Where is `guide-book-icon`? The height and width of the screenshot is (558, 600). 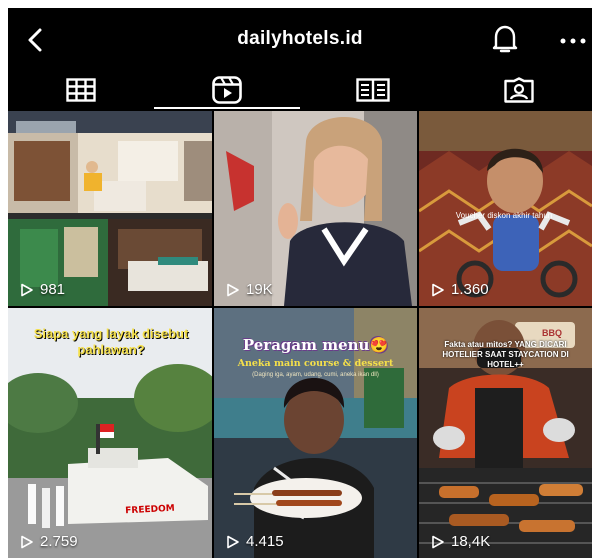
guide-book-icon is located at coordinates (373, 90).